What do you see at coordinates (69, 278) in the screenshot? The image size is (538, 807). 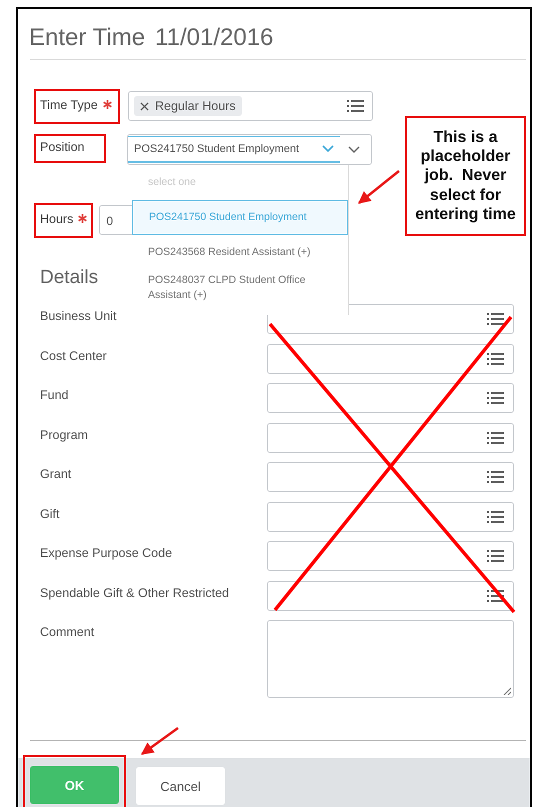 I see `section-heading: Details` at bounding box center [69, 278].